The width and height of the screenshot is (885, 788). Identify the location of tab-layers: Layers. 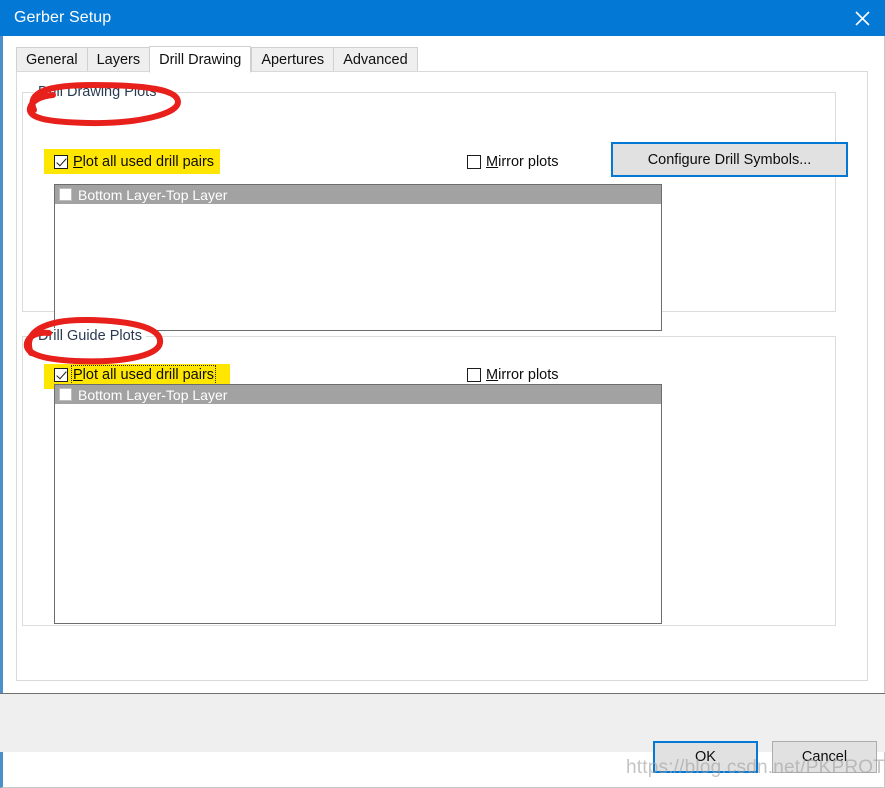
(118, 59).